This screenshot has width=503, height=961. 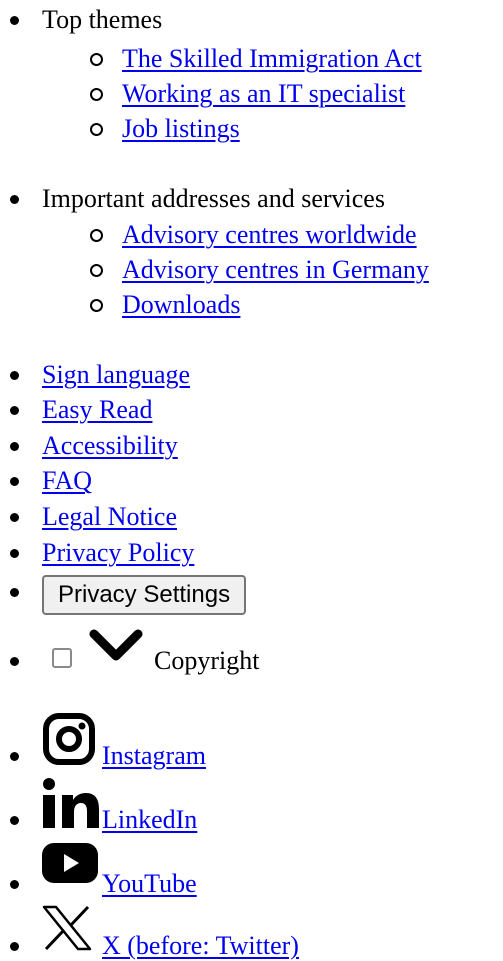 I want to click on nav-item-downloads: Downloads, so click(x=164, y=304).